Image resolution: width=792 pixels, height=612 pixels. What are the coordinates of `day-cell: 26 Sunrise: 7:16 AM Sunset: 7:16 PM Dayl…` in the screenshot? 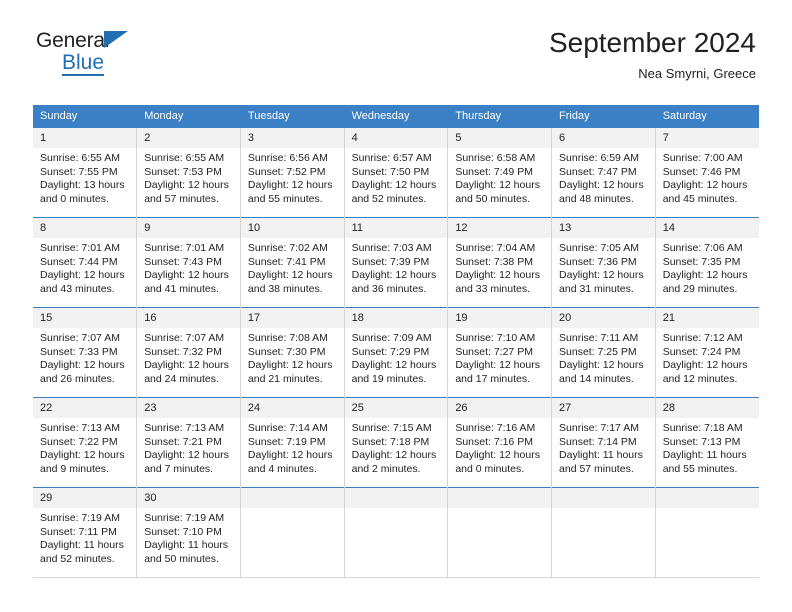 It's located at (500, 442).